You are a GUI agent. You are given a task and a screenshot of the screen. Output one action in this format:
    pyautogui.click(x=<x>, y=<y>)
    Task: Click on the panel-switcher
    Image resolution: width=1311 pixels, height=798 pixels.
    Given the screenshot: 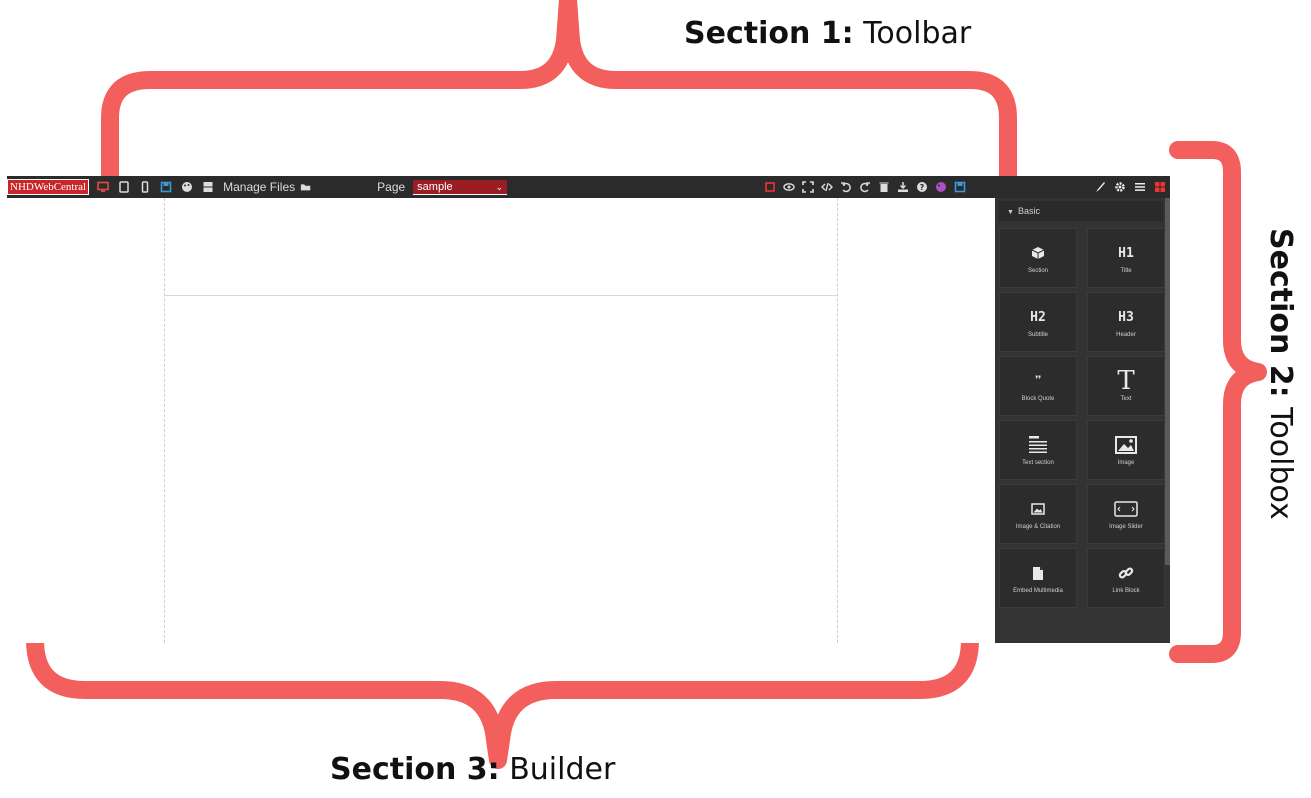 What is the action you would take?
    pyautogui.click(x=1133, y=187)
    